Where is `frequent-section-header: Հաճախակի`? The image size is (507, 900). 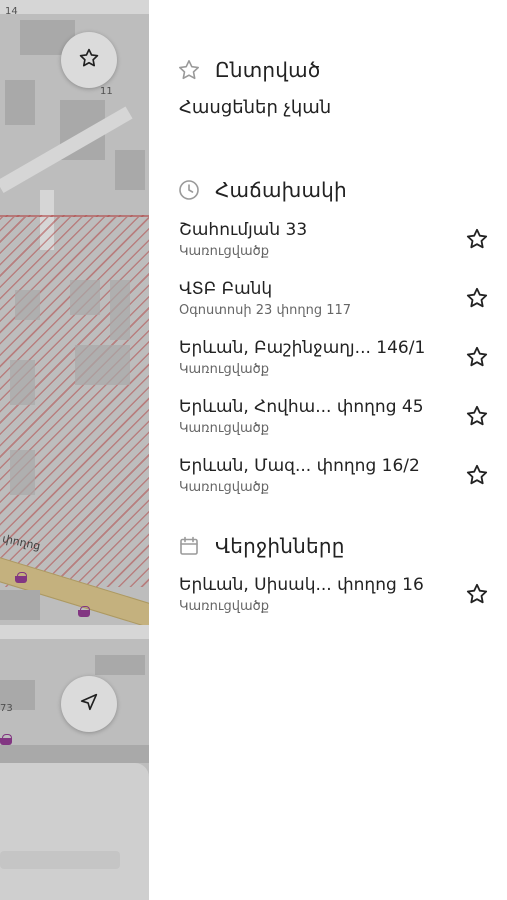 frequent-section-header: Հաճախակի is located at coordinates (262, 190).